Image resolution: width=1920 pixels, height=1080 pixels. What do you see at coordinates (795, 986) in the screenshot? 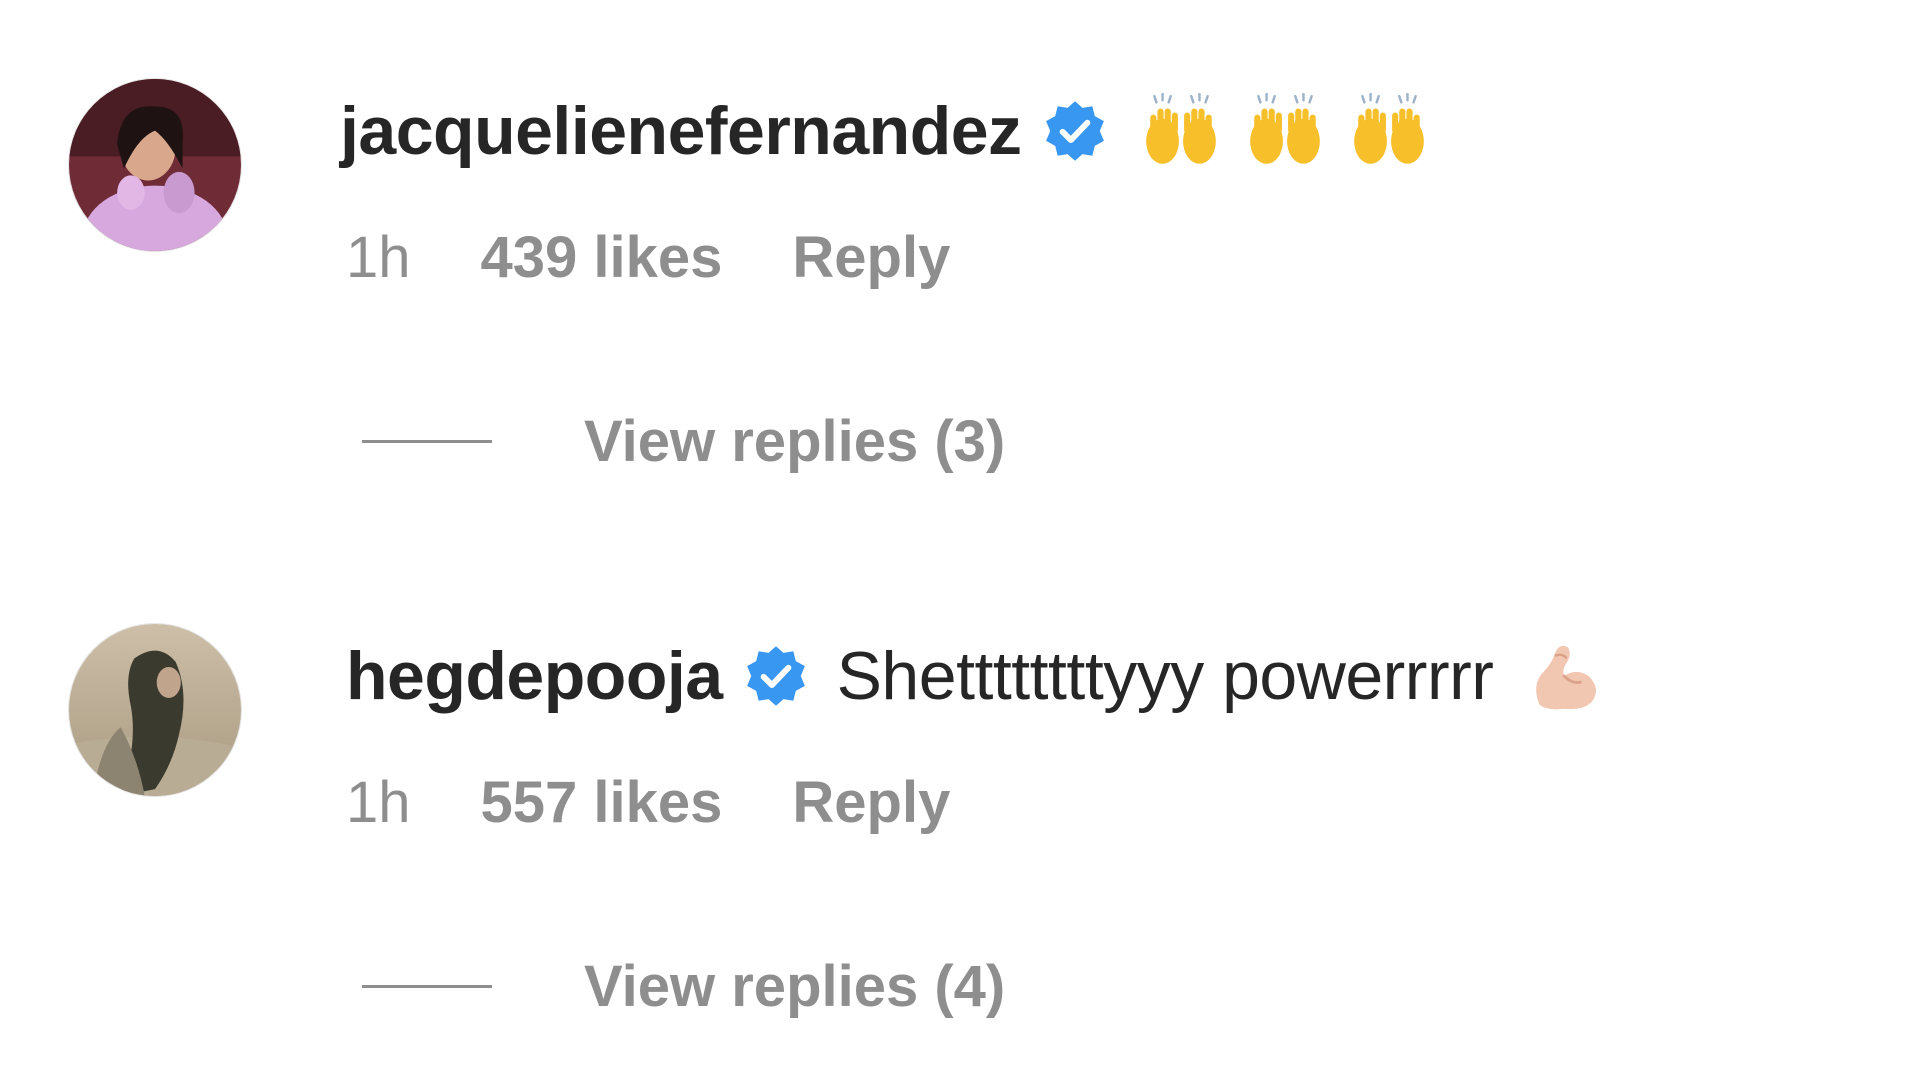
I see `view-replies-label: View replies (4)` at bounding box center [795, 986].